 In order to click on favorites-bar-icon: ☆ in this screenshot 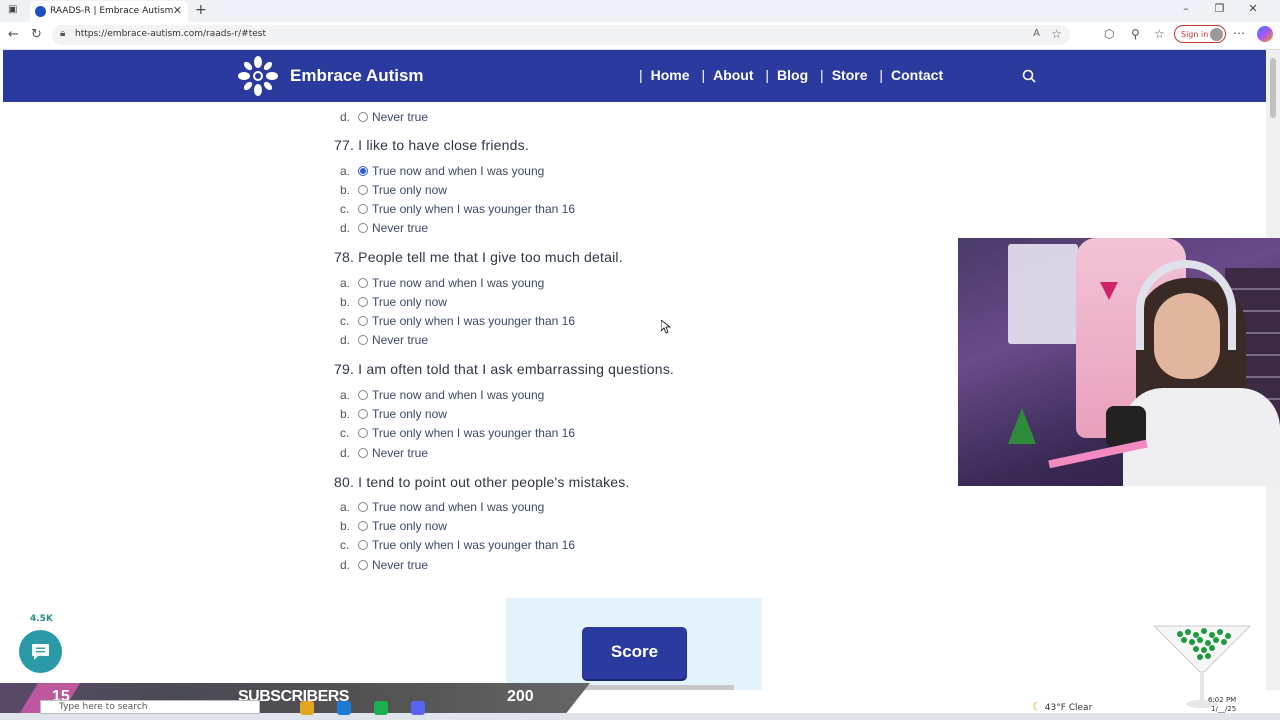, I will do `click(1159, 34)`.